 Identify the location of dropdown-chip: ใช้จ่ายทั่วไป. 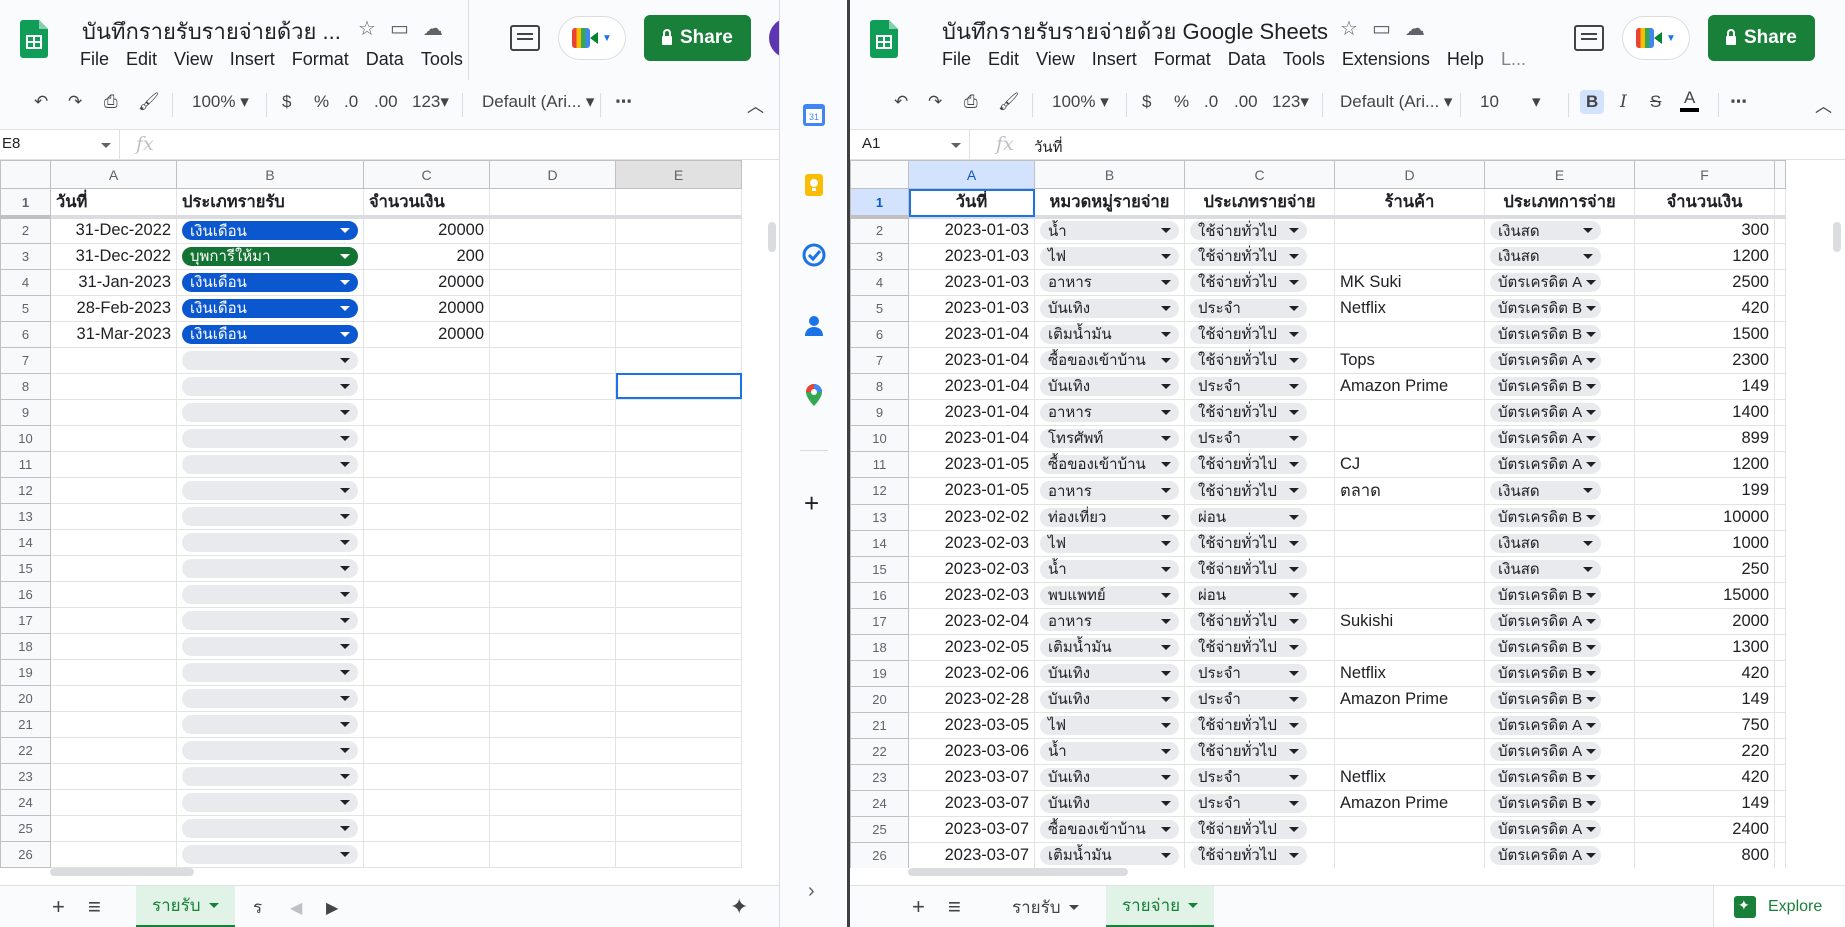
(1248, 490).